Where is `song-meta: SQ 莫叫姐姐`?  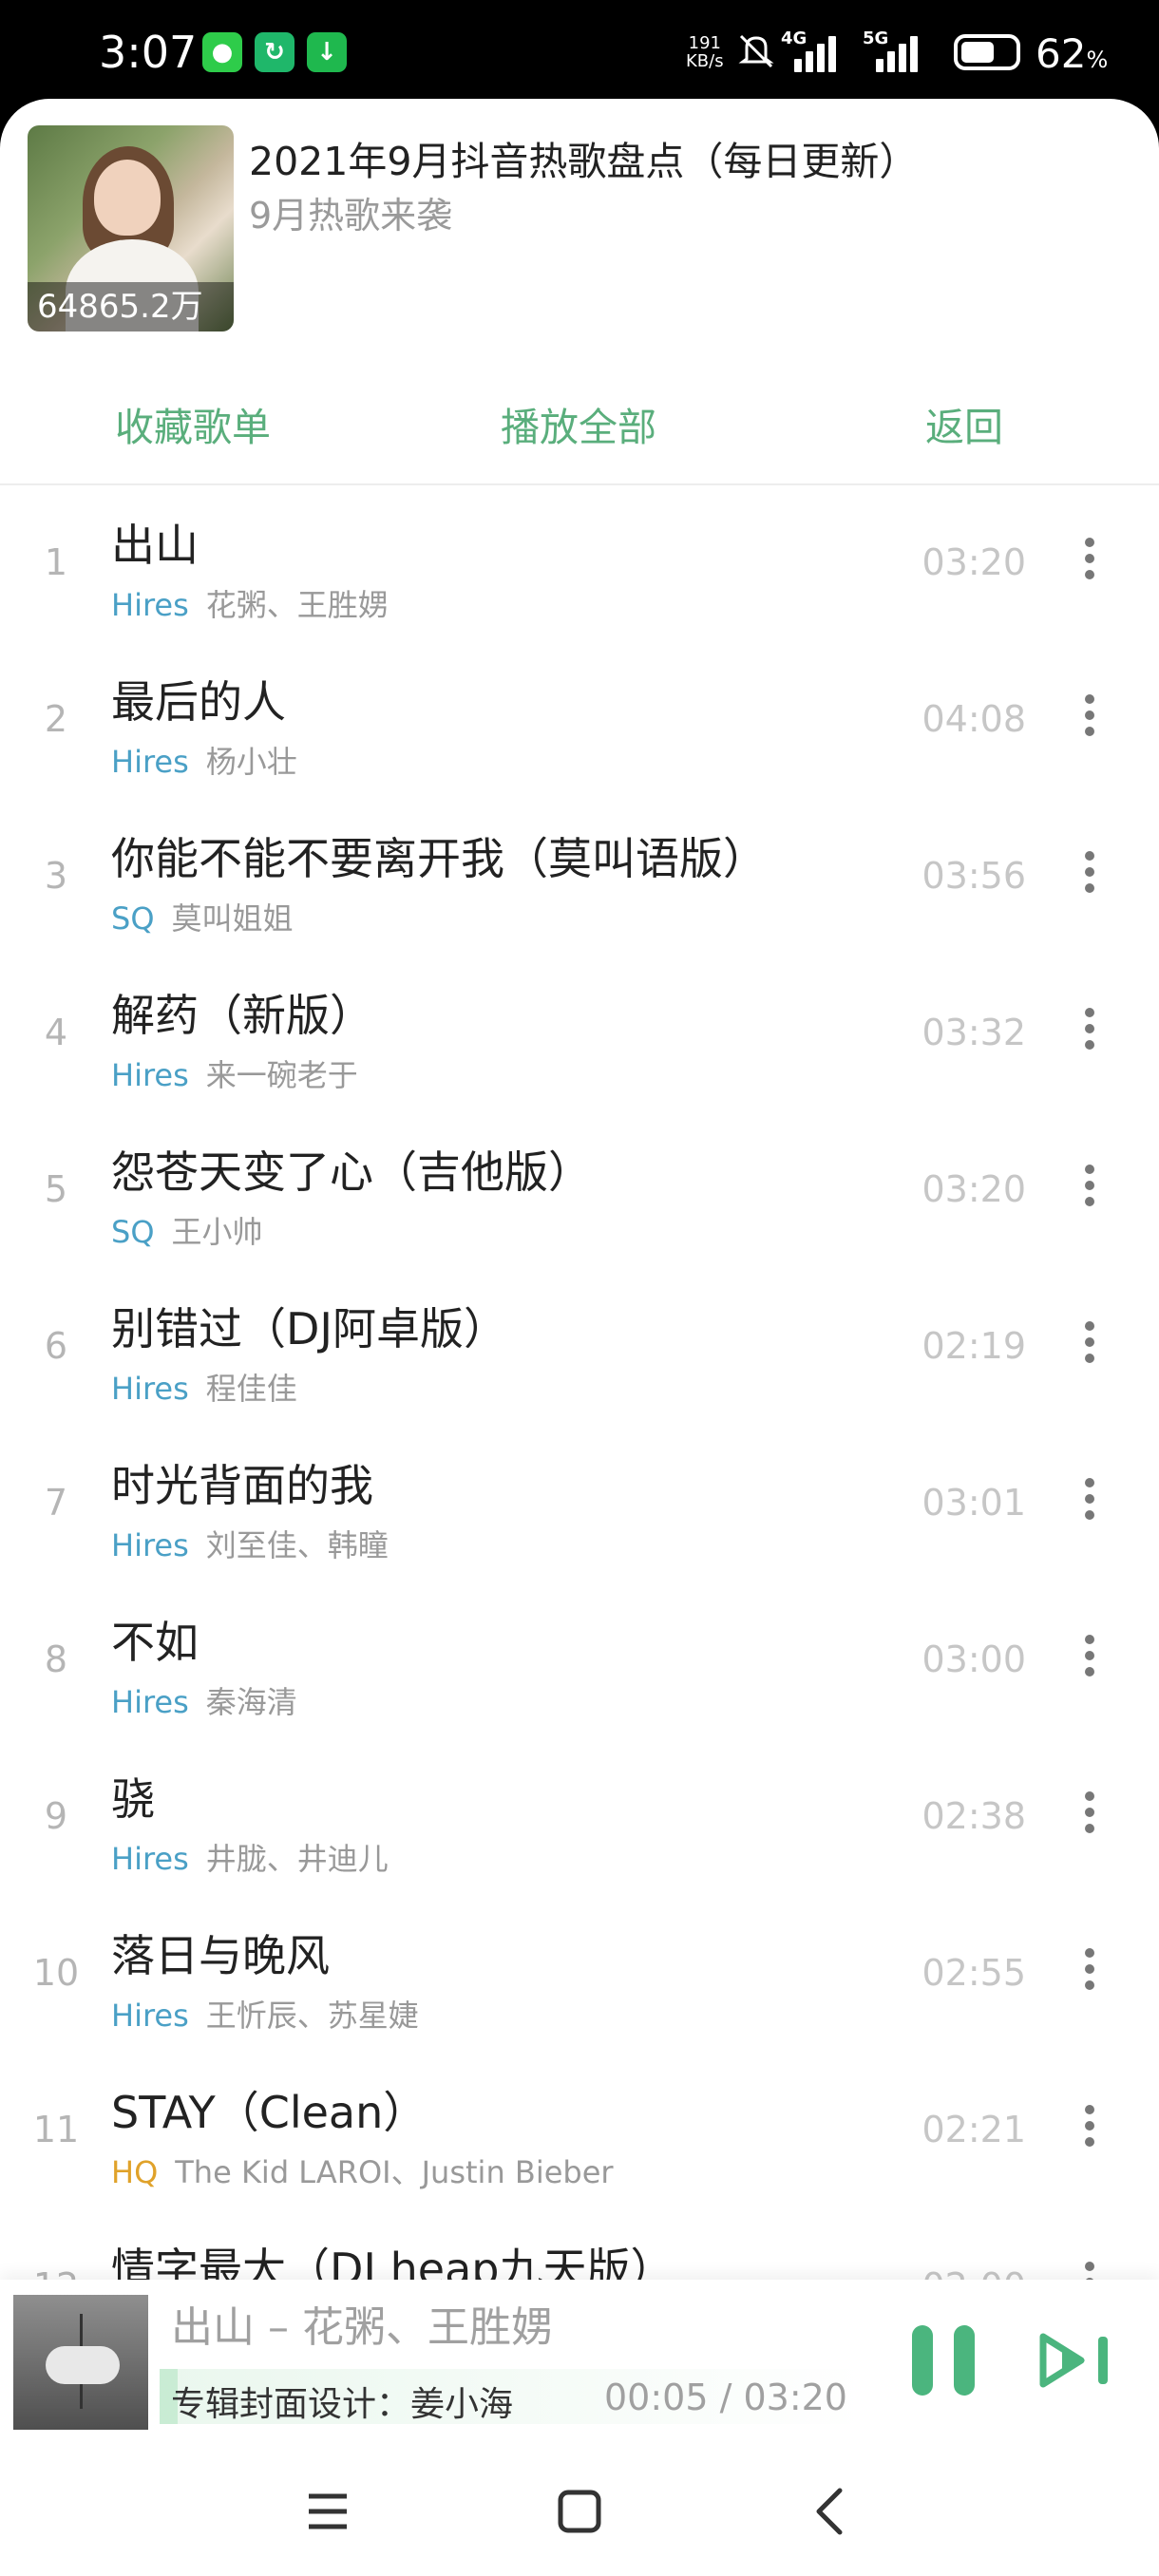
song-meta: SQ 莫叫姐姐 is located at coordinates (202, 916).